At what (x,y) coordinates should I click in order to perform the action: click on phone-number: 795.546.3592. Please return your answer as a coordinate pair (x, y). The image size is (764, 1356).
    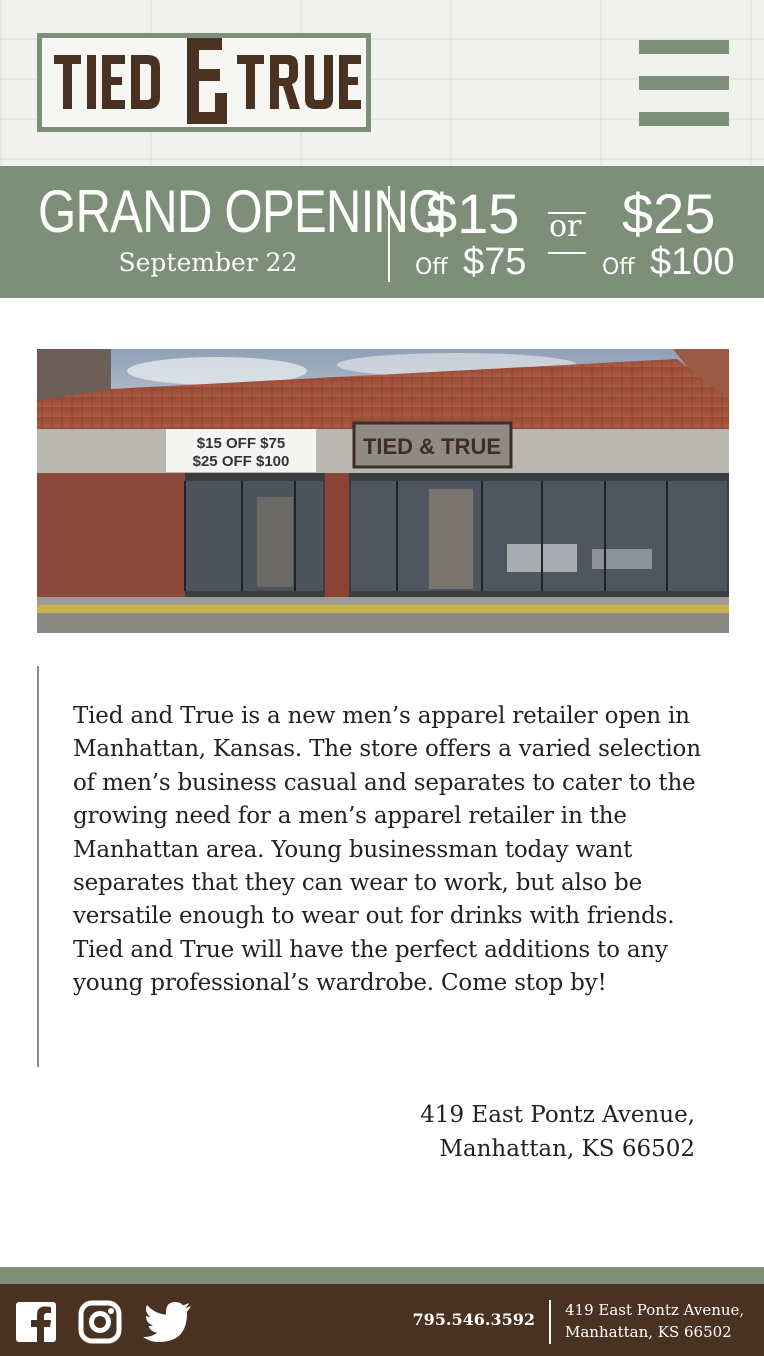
    Looking at the image, I should click on (474, 1320).